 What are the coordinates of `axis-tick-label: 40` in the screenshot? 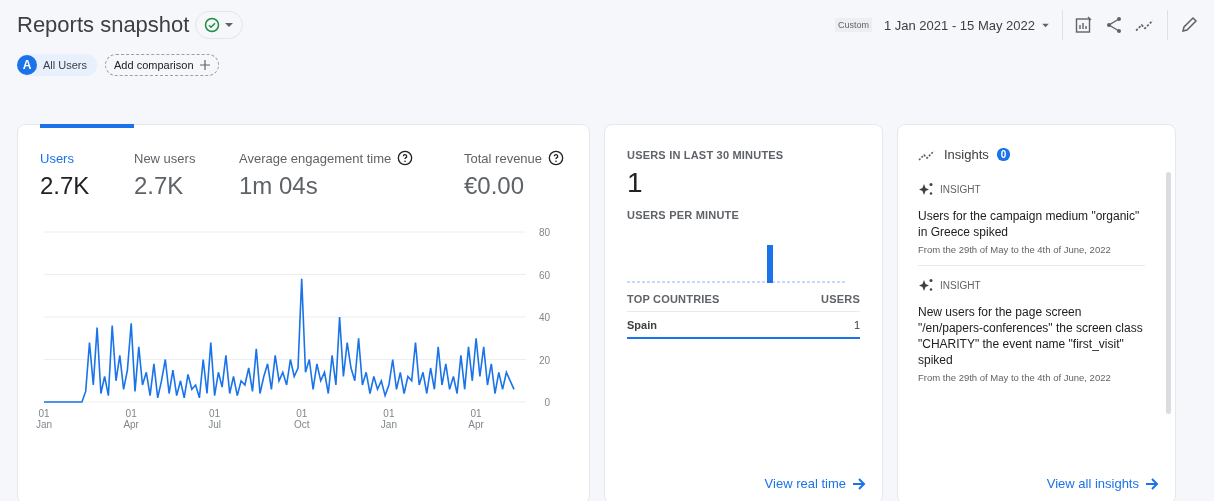 It's located at (544, 317).